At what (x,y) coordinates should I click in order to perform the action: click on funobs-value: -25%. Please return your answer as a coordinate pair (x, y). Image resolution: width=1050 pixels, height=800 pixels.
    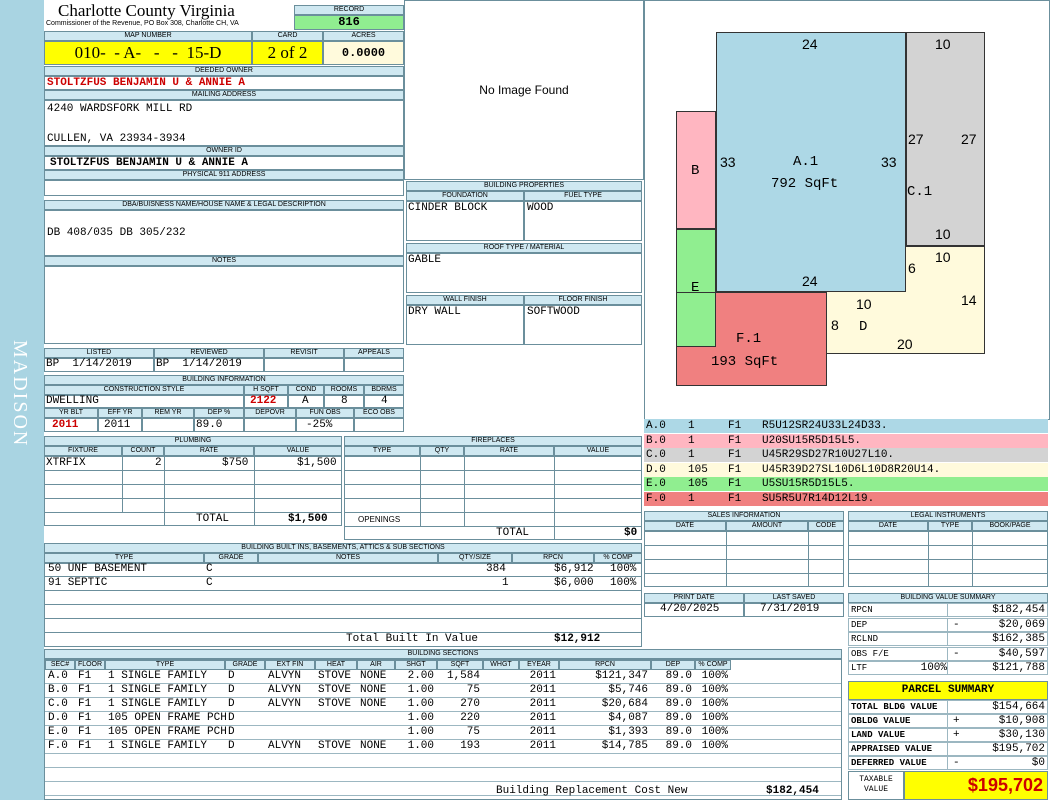
    Looking at the image, I should click on (319, 425).